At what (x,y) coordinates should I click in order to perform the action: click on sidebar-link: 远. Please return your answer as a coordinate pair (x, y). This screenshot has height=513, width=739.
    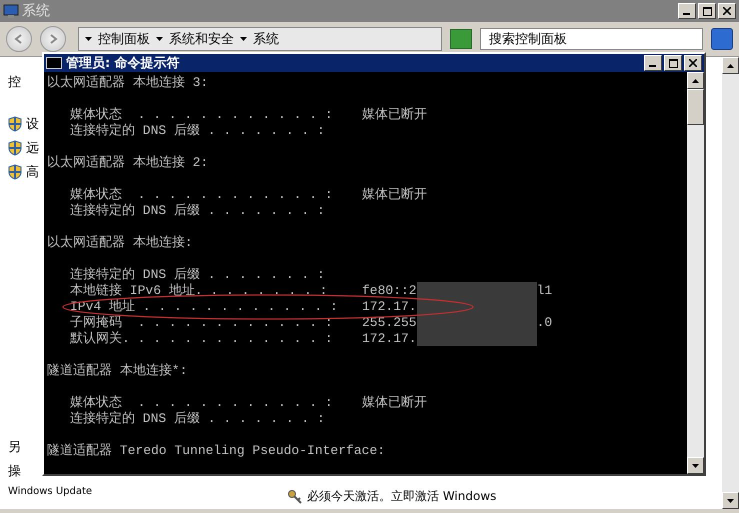
    Looking at the image, I should click on (32, 148).